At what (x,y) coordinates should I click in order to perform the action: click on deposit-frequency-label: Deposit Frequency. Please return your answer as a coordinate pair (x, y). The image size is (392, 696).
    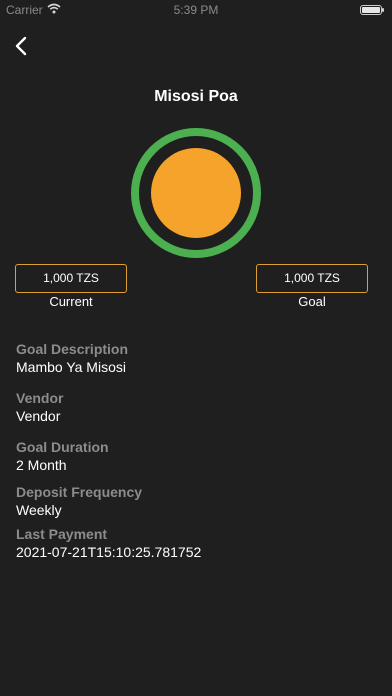
    Looking at the image, I should click on (79, 492).